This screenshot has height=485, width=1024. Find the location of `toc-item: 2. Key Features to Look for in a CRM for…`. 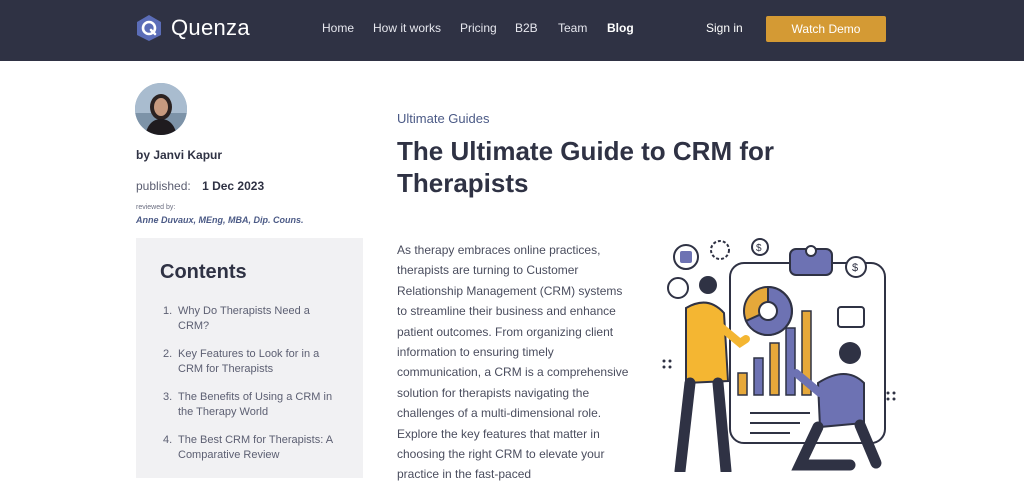

toc-item: 2. Key Features to Look for in a CRM for… is located at coordinates (253, 362).